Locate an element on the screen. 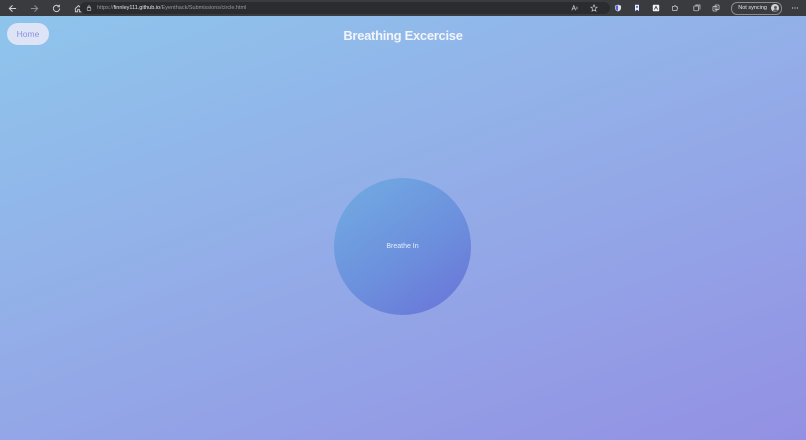 This screenshot has height=440, width=806. browser-essentials-button is located at coordinates (716, 8).